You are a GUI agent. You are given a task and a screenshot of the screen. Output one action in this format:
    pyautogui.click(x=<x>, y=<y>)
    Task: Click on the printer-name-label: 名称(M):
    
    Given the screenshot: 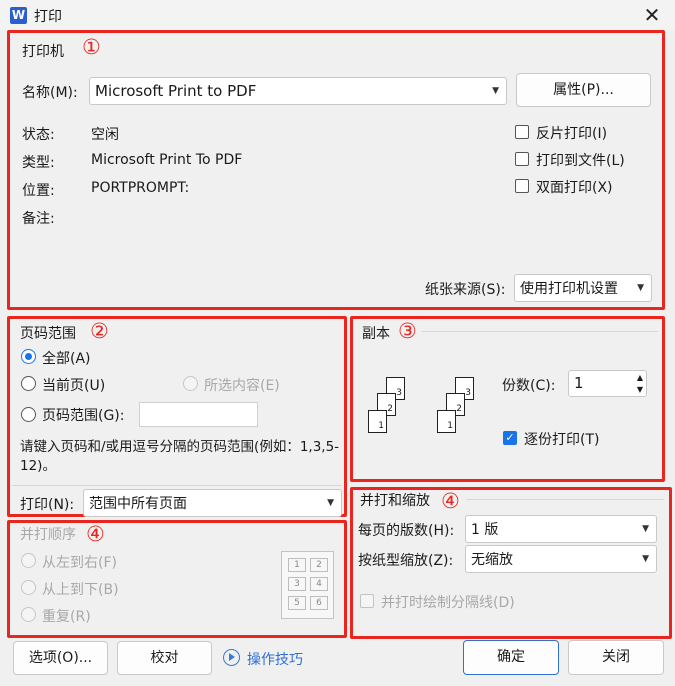 What is the action you would take?
    pyautogui.click(x=50, y=93)
    